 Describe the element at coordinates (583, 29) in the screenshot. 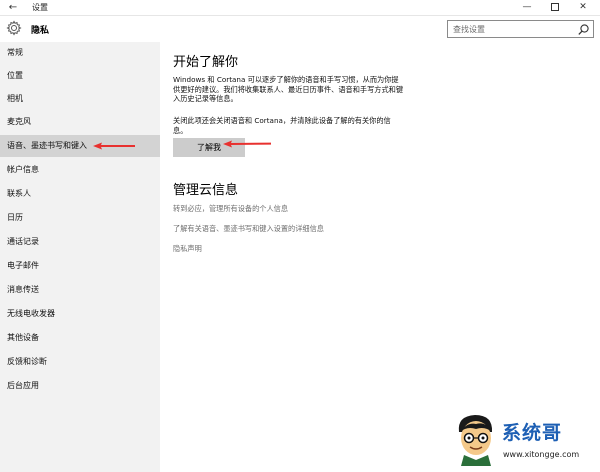

I see `search-icon` at that location.